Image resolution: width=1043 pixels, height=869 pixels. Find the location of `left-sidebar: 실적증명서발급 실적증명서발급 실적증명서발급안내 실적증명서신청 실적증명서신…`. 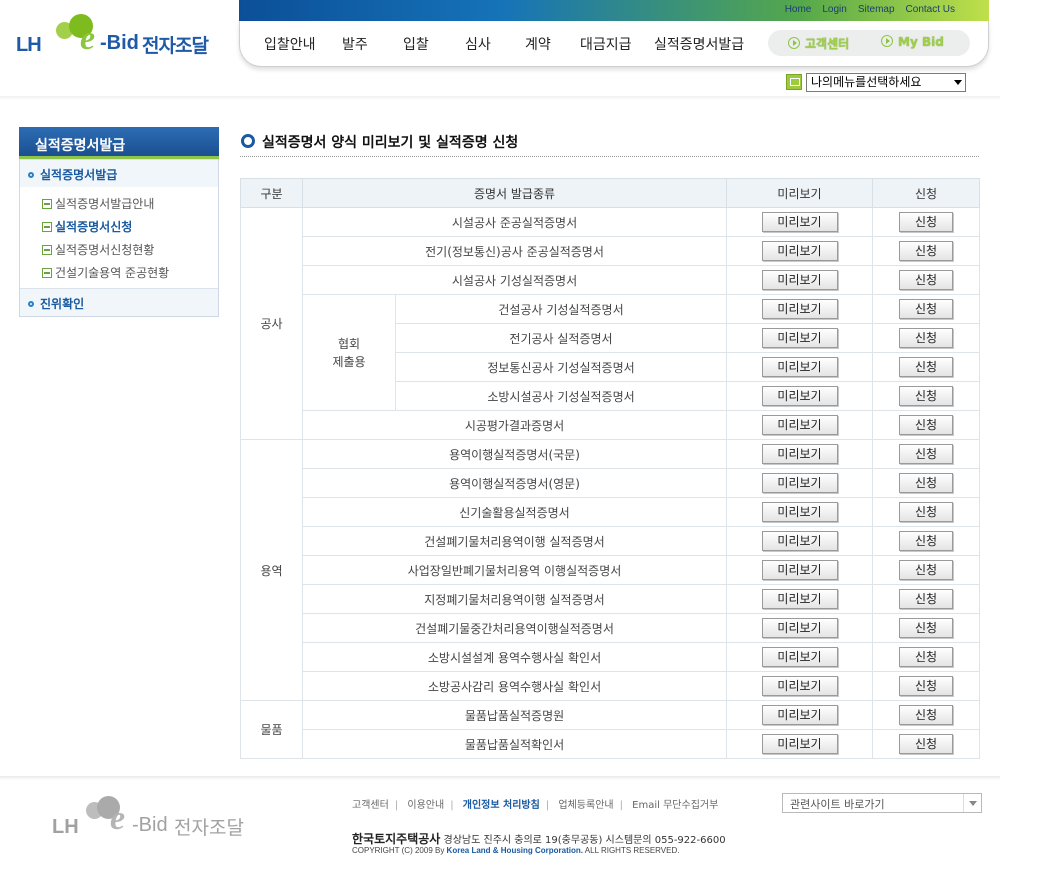

left-sidebar: 실적증명서발급 실적증명서발급 실적증명서발급안내 실적증명서신청 실적증명서신… is located at coordinates (119, 222).